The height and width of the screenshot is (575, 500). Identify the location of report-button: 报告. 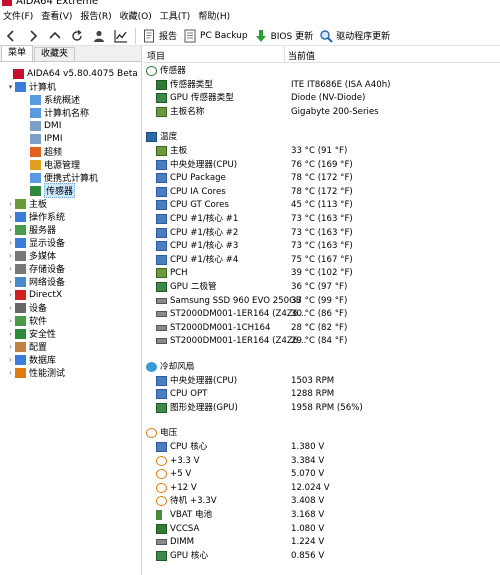
(159, 36).